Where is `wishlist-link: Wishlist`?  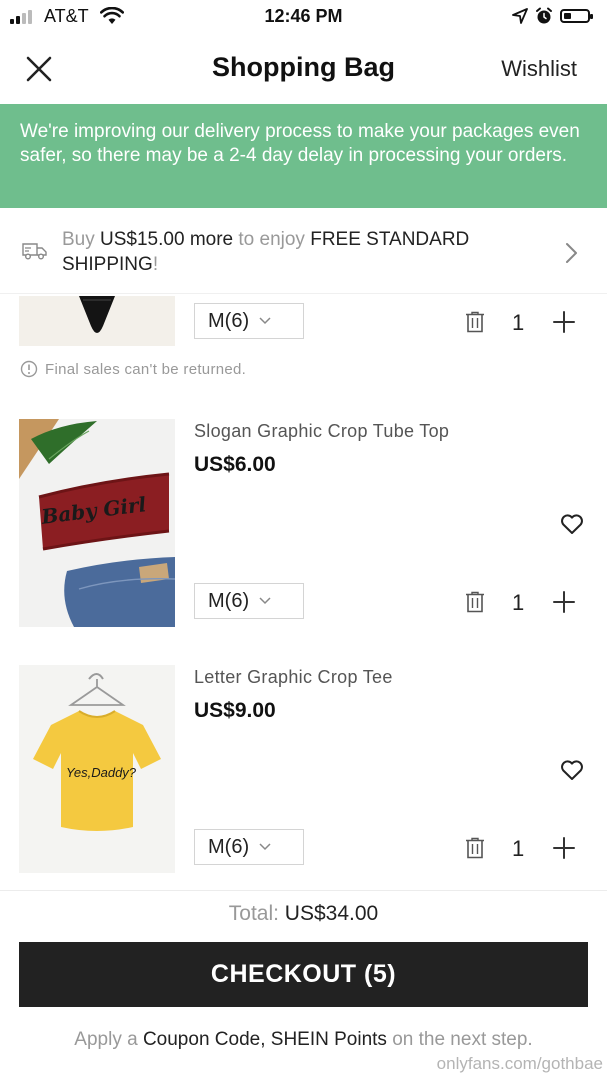
wishlist-link: Wishlist is located at coordinates (539, 69).